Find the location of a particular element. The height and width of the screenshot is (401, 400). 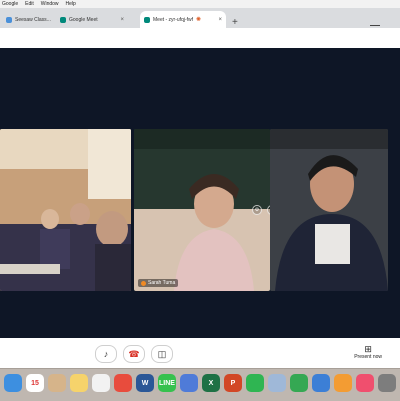

participant-tile-right is located at coordinates (329, 210).